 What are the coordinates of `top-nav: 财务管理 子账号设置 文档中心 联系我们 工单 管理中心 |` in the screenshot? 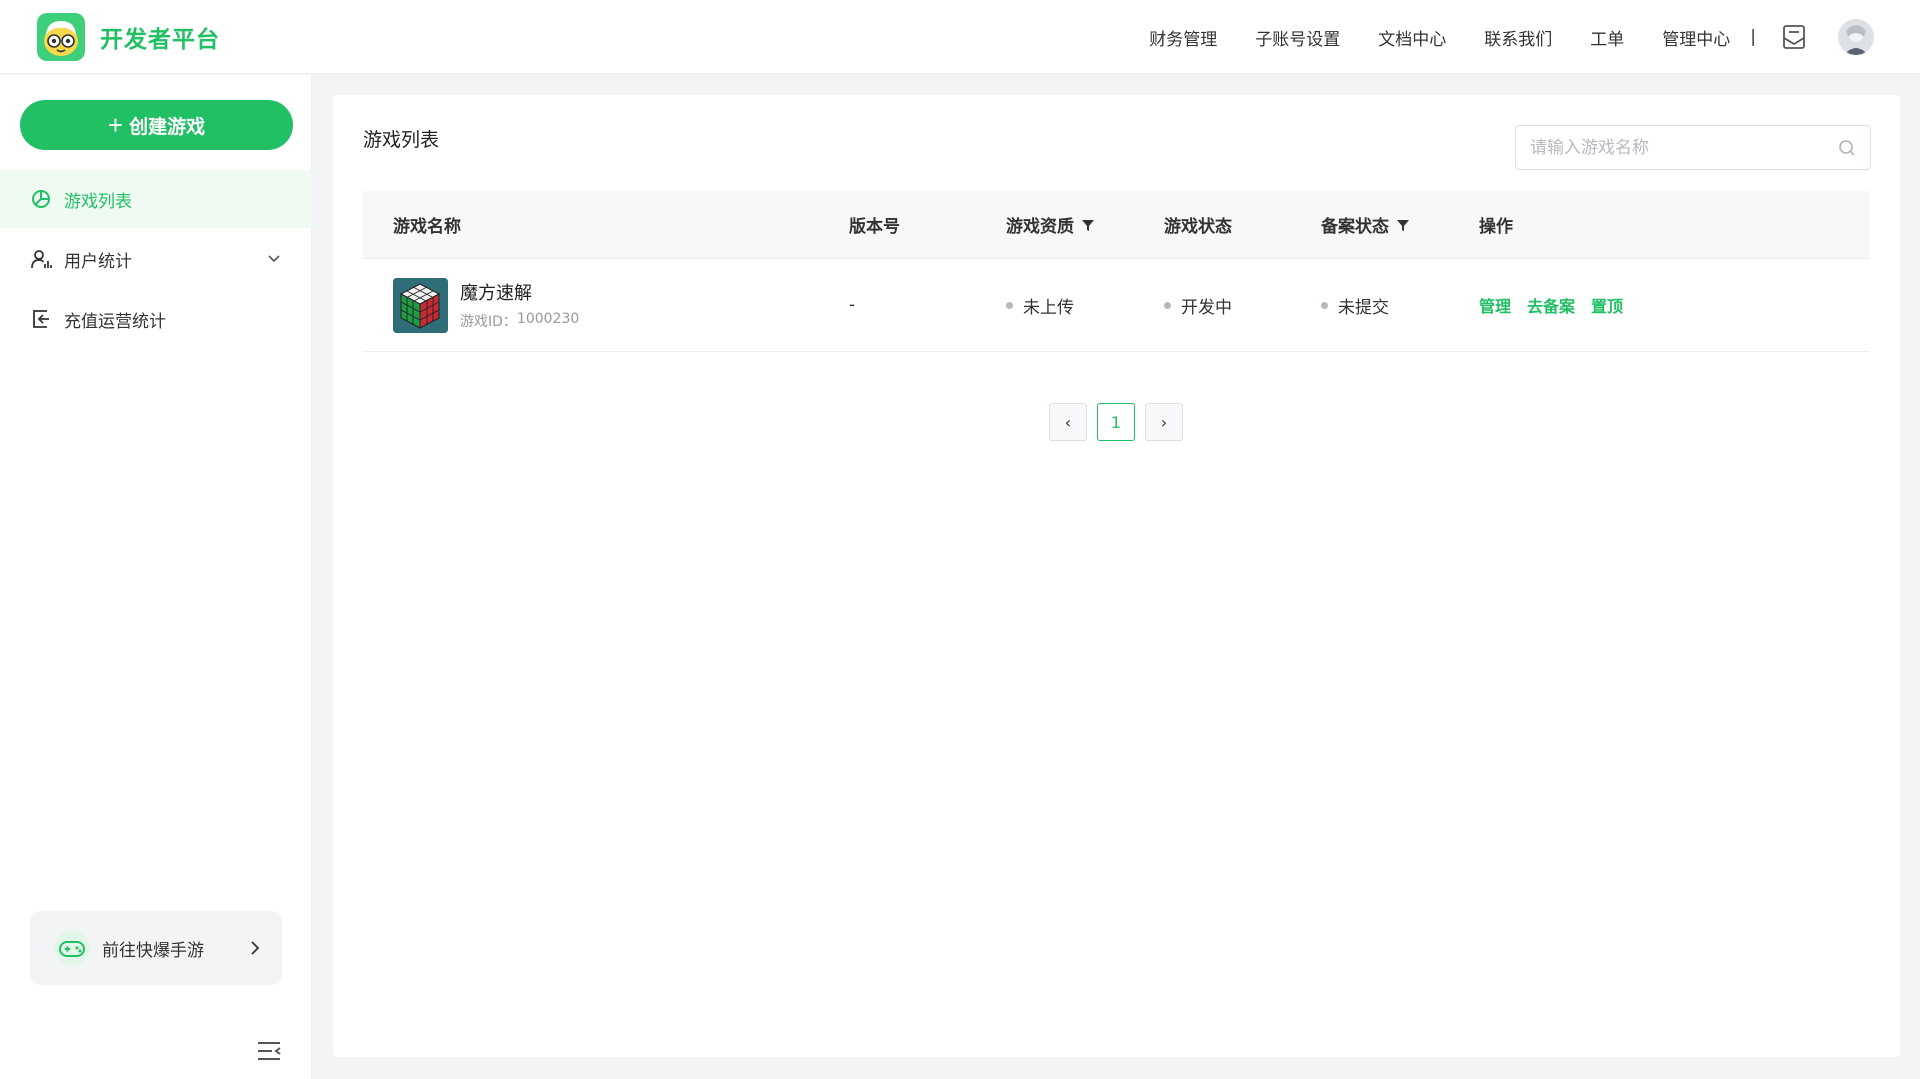 It's located at (1492, 37).